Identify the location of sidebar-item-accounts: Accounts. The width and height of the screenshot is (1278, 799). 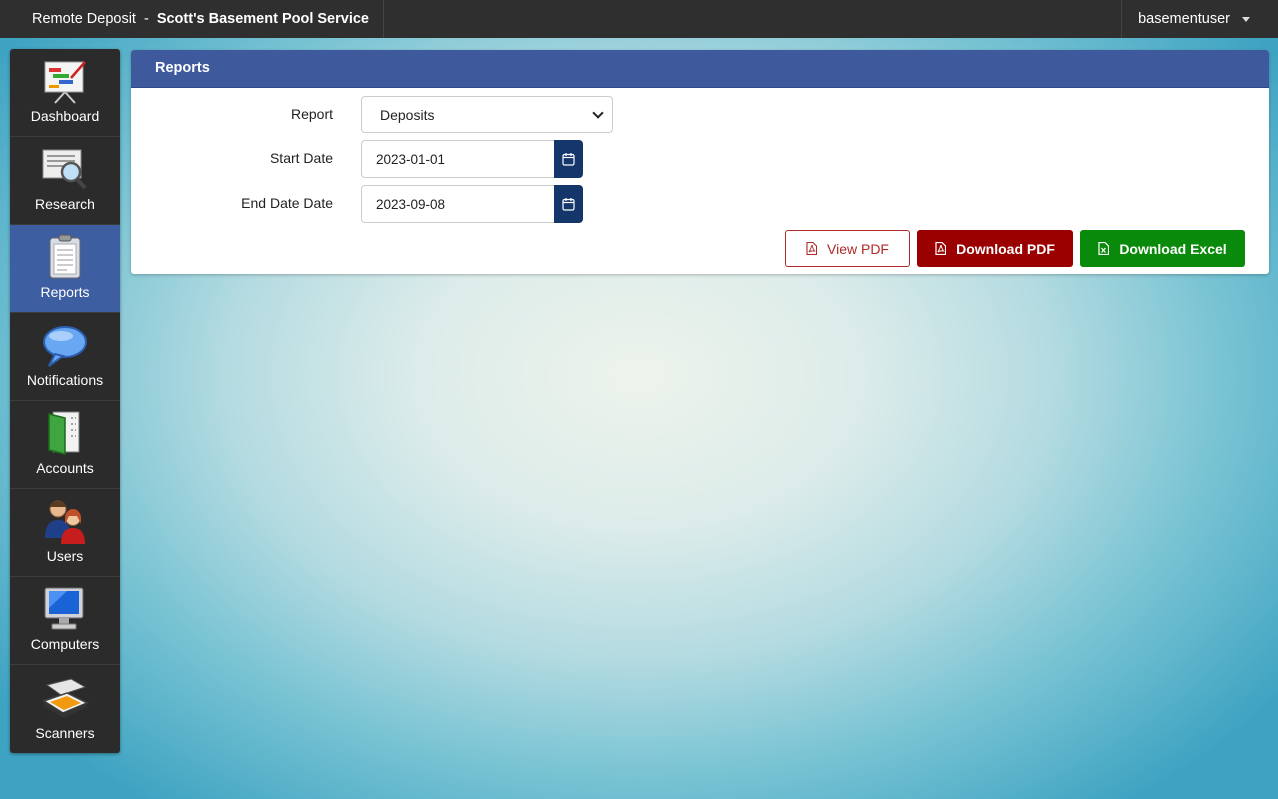
(65, 445).